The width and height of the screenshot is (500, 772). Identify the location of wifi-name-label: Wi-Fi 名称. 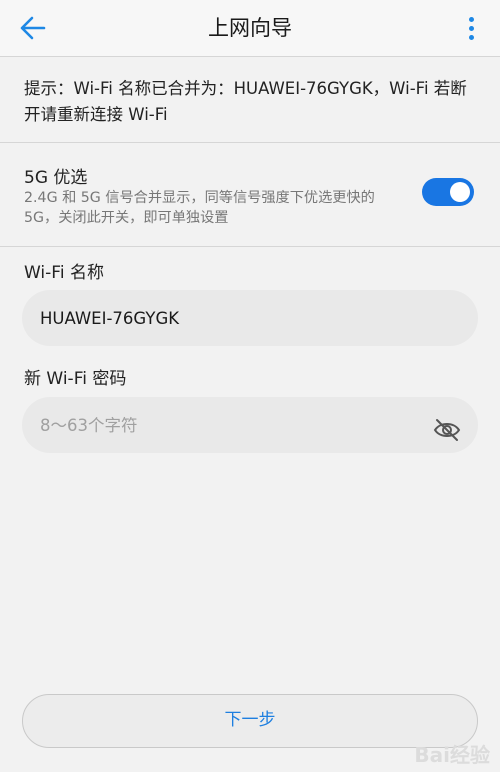
(64, 273).